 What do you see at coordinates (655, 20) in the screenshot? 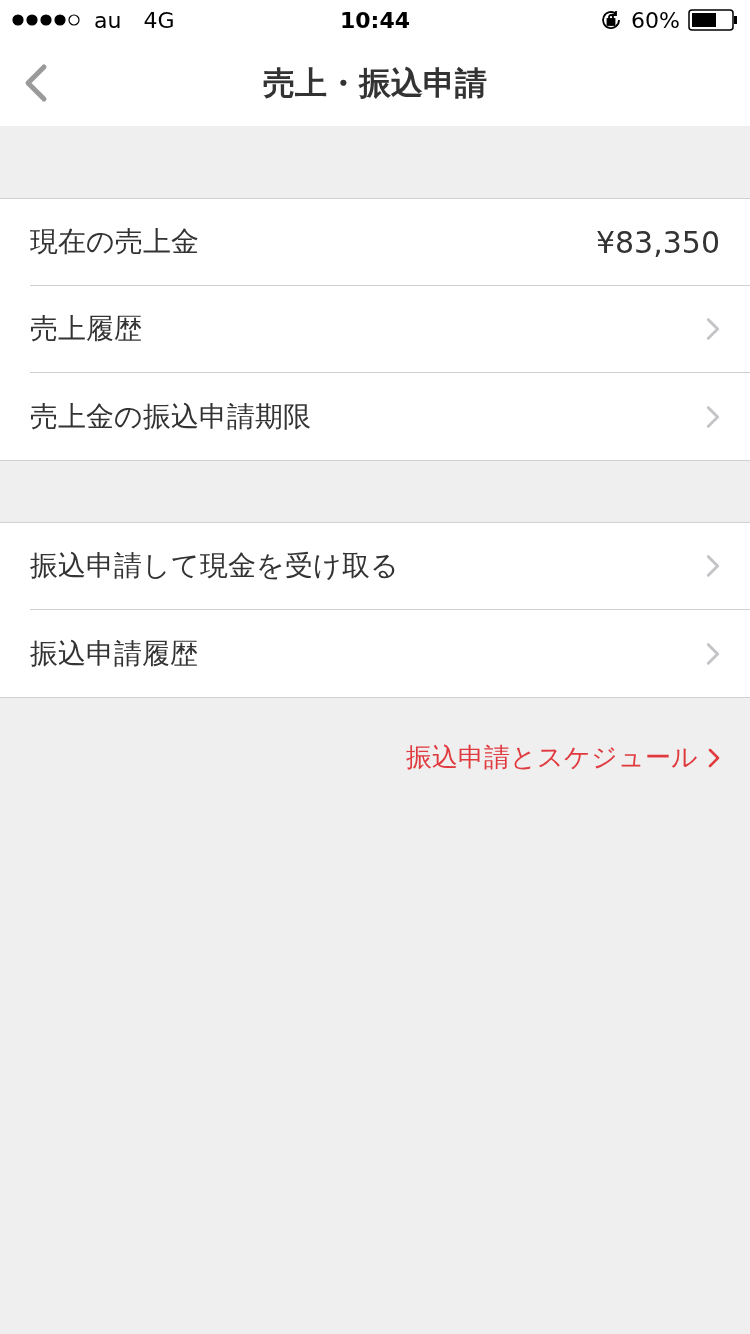
I see `battery-percent: 60%` at bounding box center [655, 20].